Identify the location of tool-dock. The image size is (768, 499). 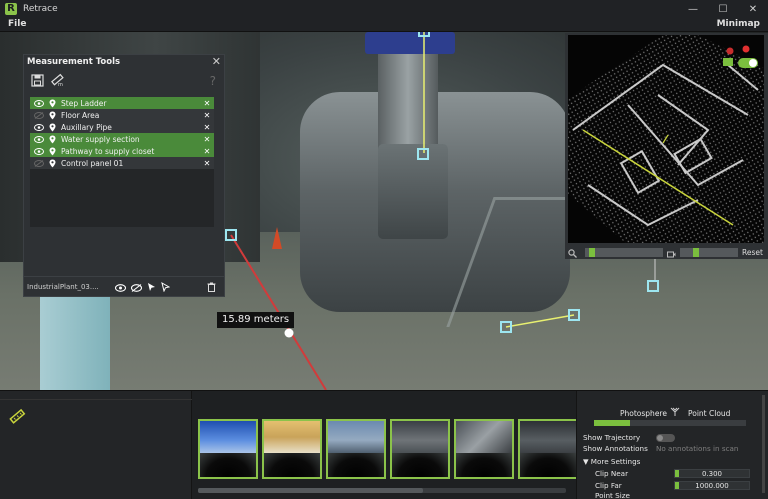
(96, 445).